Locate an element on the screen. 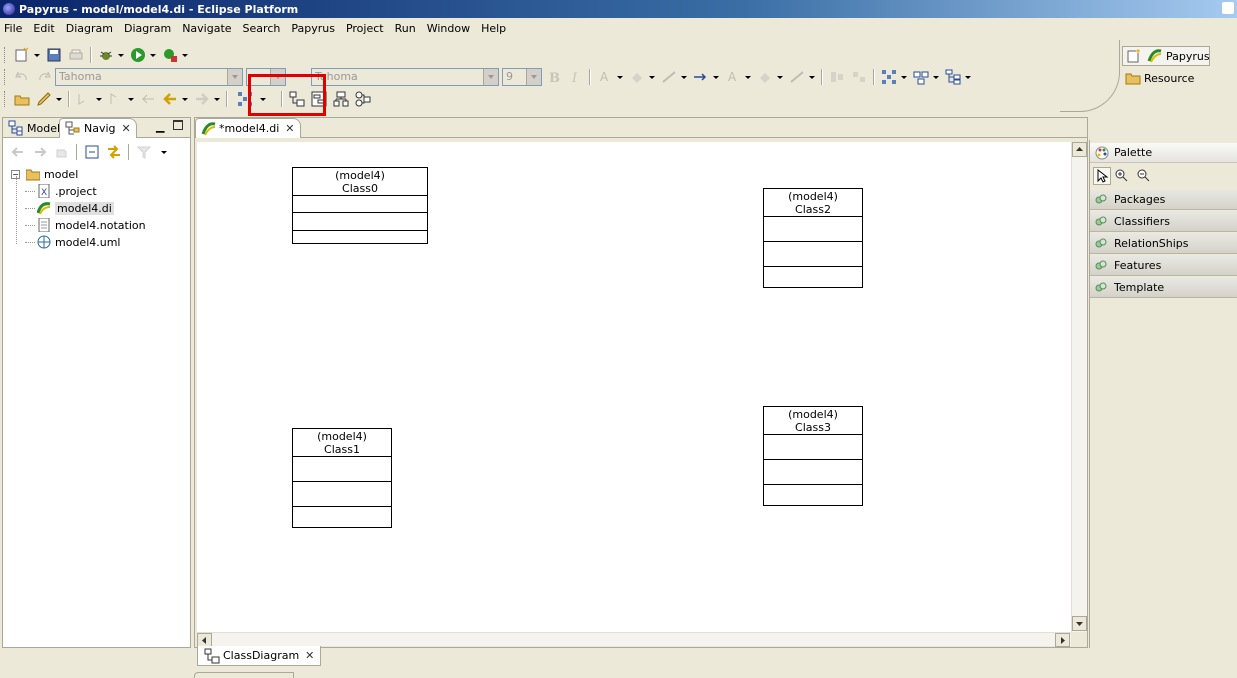 The width and height of the screenshot is (1237, 678). open-type-icon is located at coordinates (22, 99).